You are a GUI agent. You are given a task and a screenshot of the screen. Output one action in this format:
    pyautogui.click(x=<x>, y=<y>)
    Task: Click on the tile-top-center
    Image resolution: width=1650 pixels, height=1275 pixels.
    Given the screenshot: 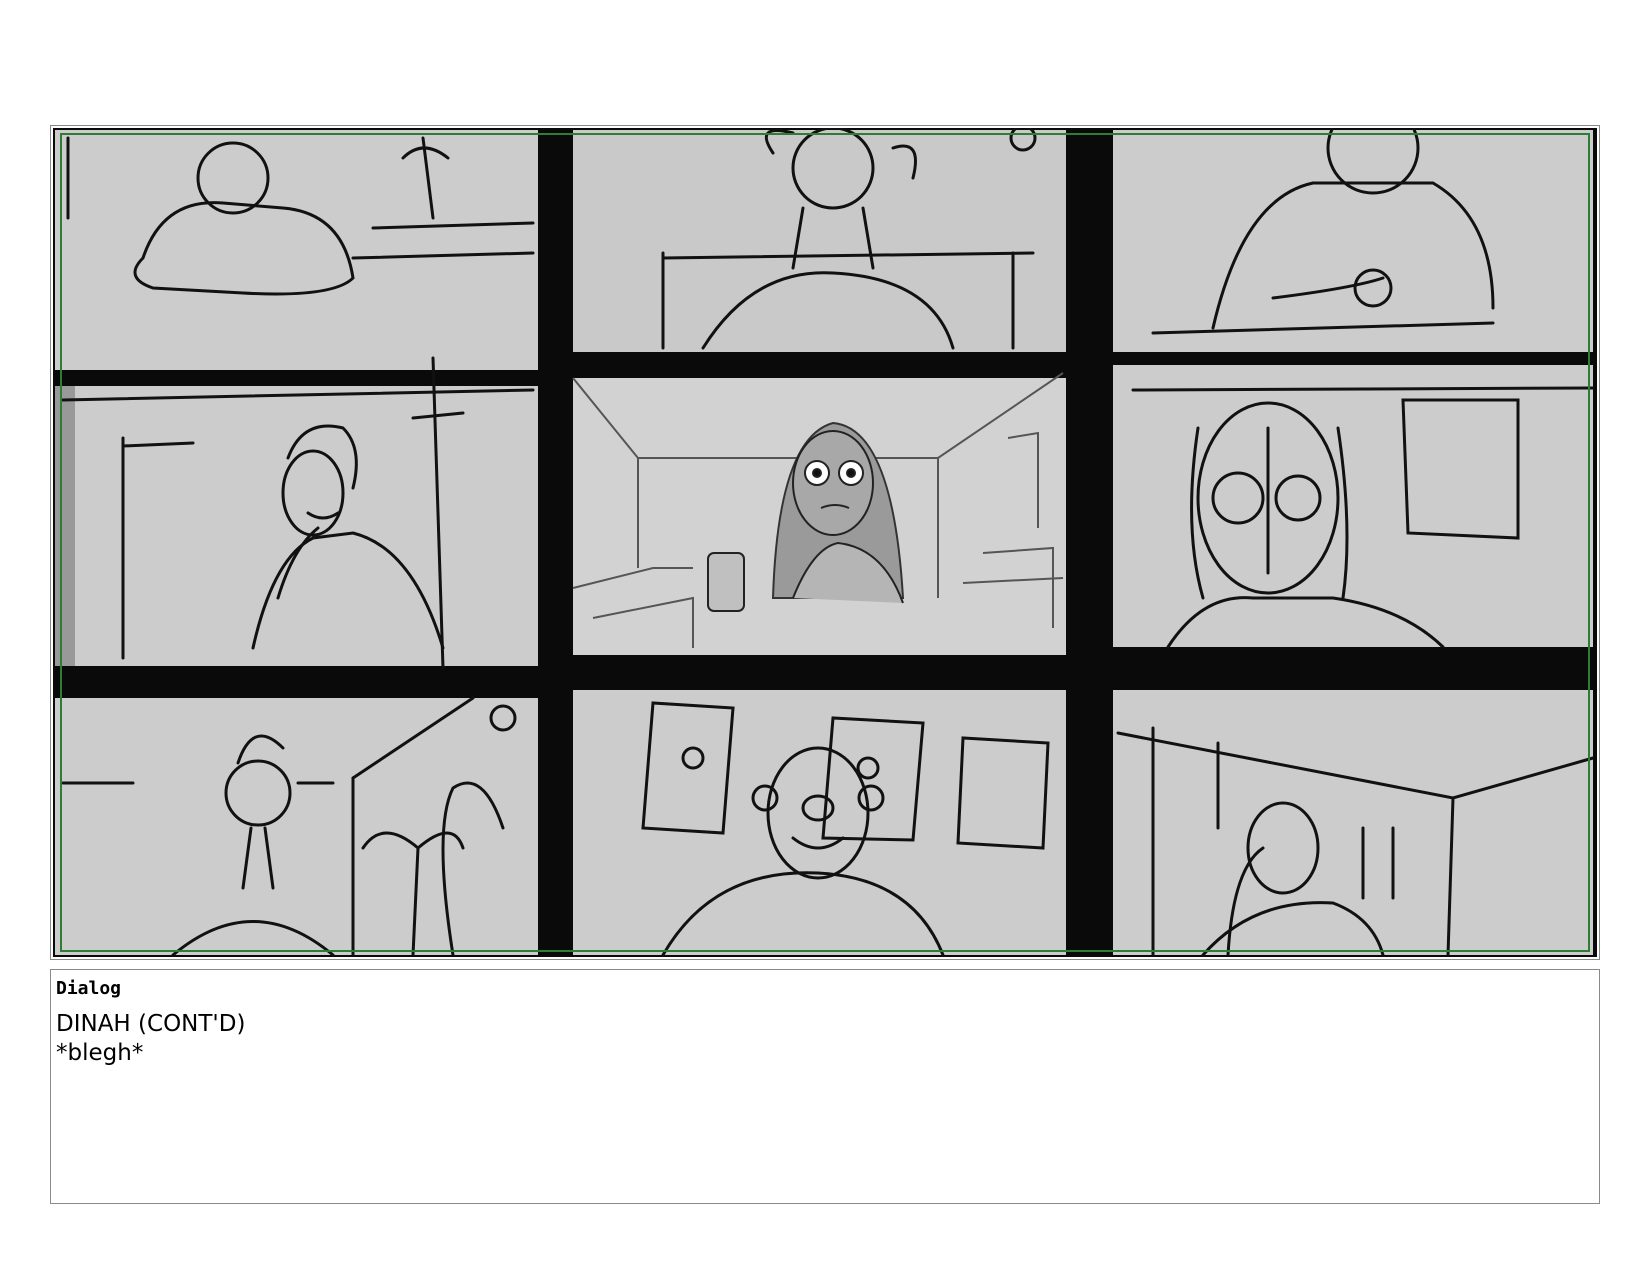 What is the action you would take?
    pyautogui.click(x=819, y=240)
    